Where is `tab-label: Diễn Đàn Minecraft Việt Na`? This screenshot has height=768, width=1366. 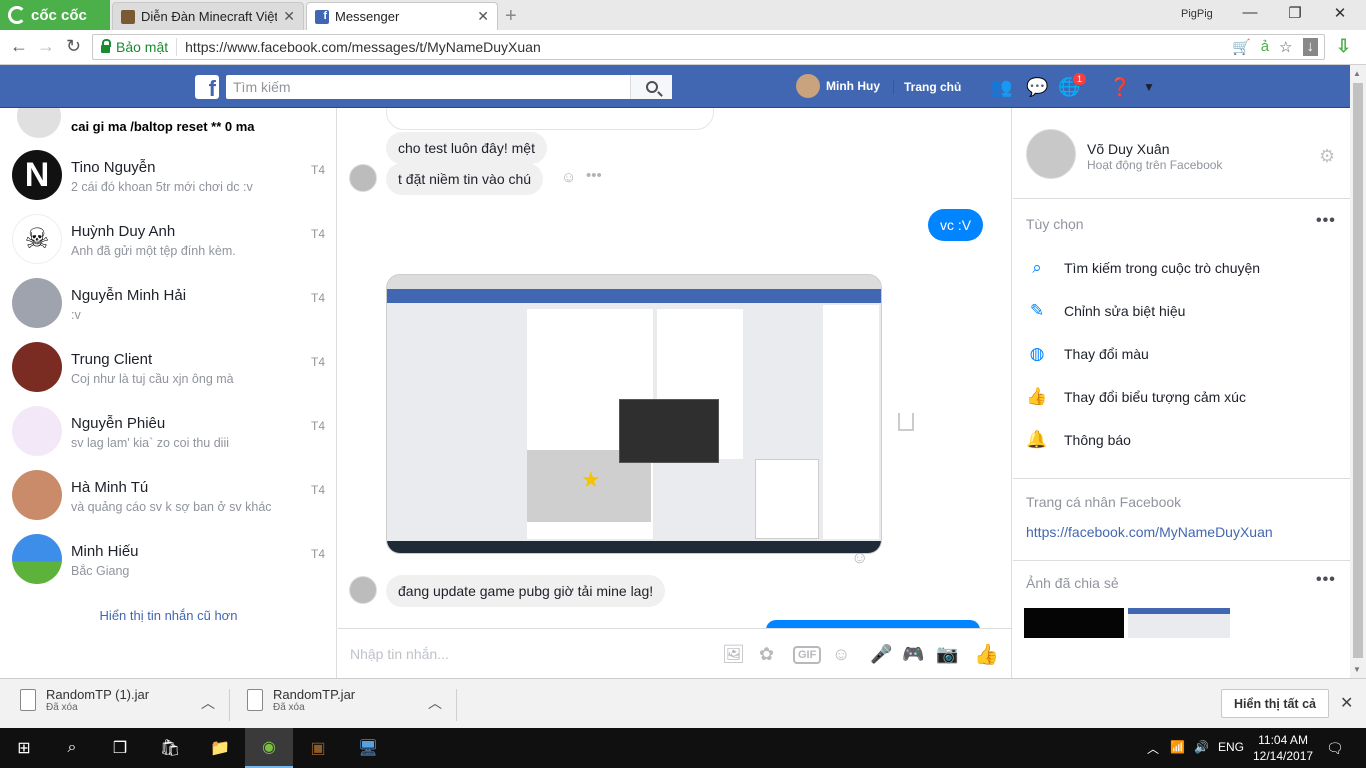 tab-label: Diễn Đàn Minecraft Việt Na is located at coordinates (209, 16).